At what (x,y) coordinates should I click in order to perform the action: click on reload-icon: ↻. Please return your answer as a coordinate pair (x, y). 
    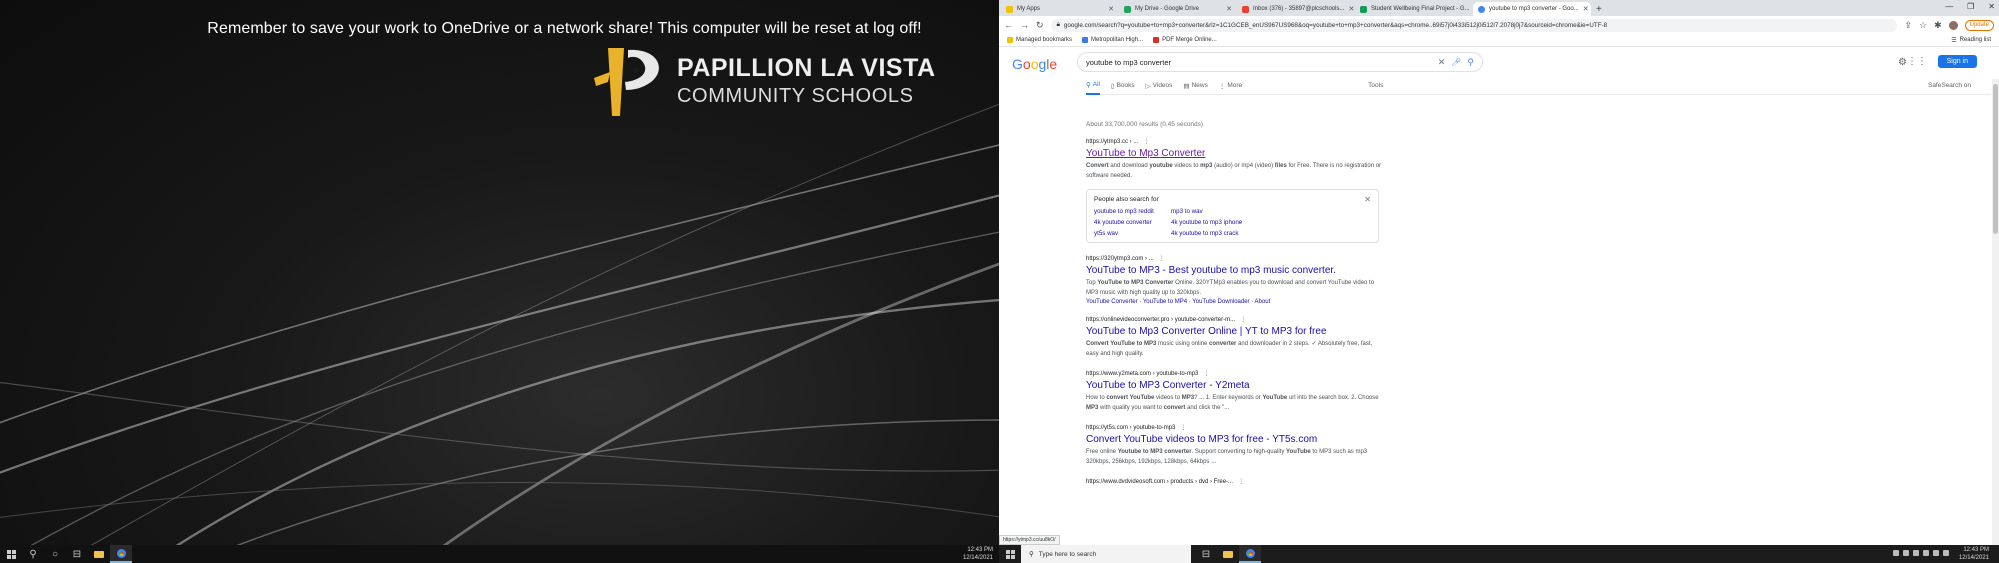
    Looking at the image, I should click on (1040, 25).